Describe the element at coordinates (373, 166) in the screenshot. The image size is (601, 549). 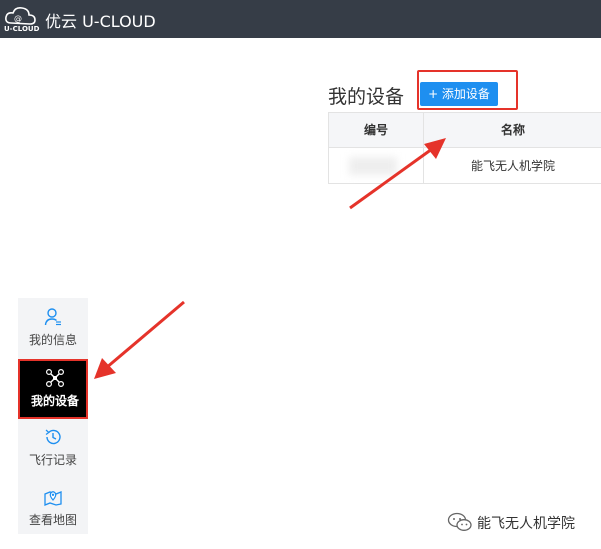
I see `redacted-id` at that location.